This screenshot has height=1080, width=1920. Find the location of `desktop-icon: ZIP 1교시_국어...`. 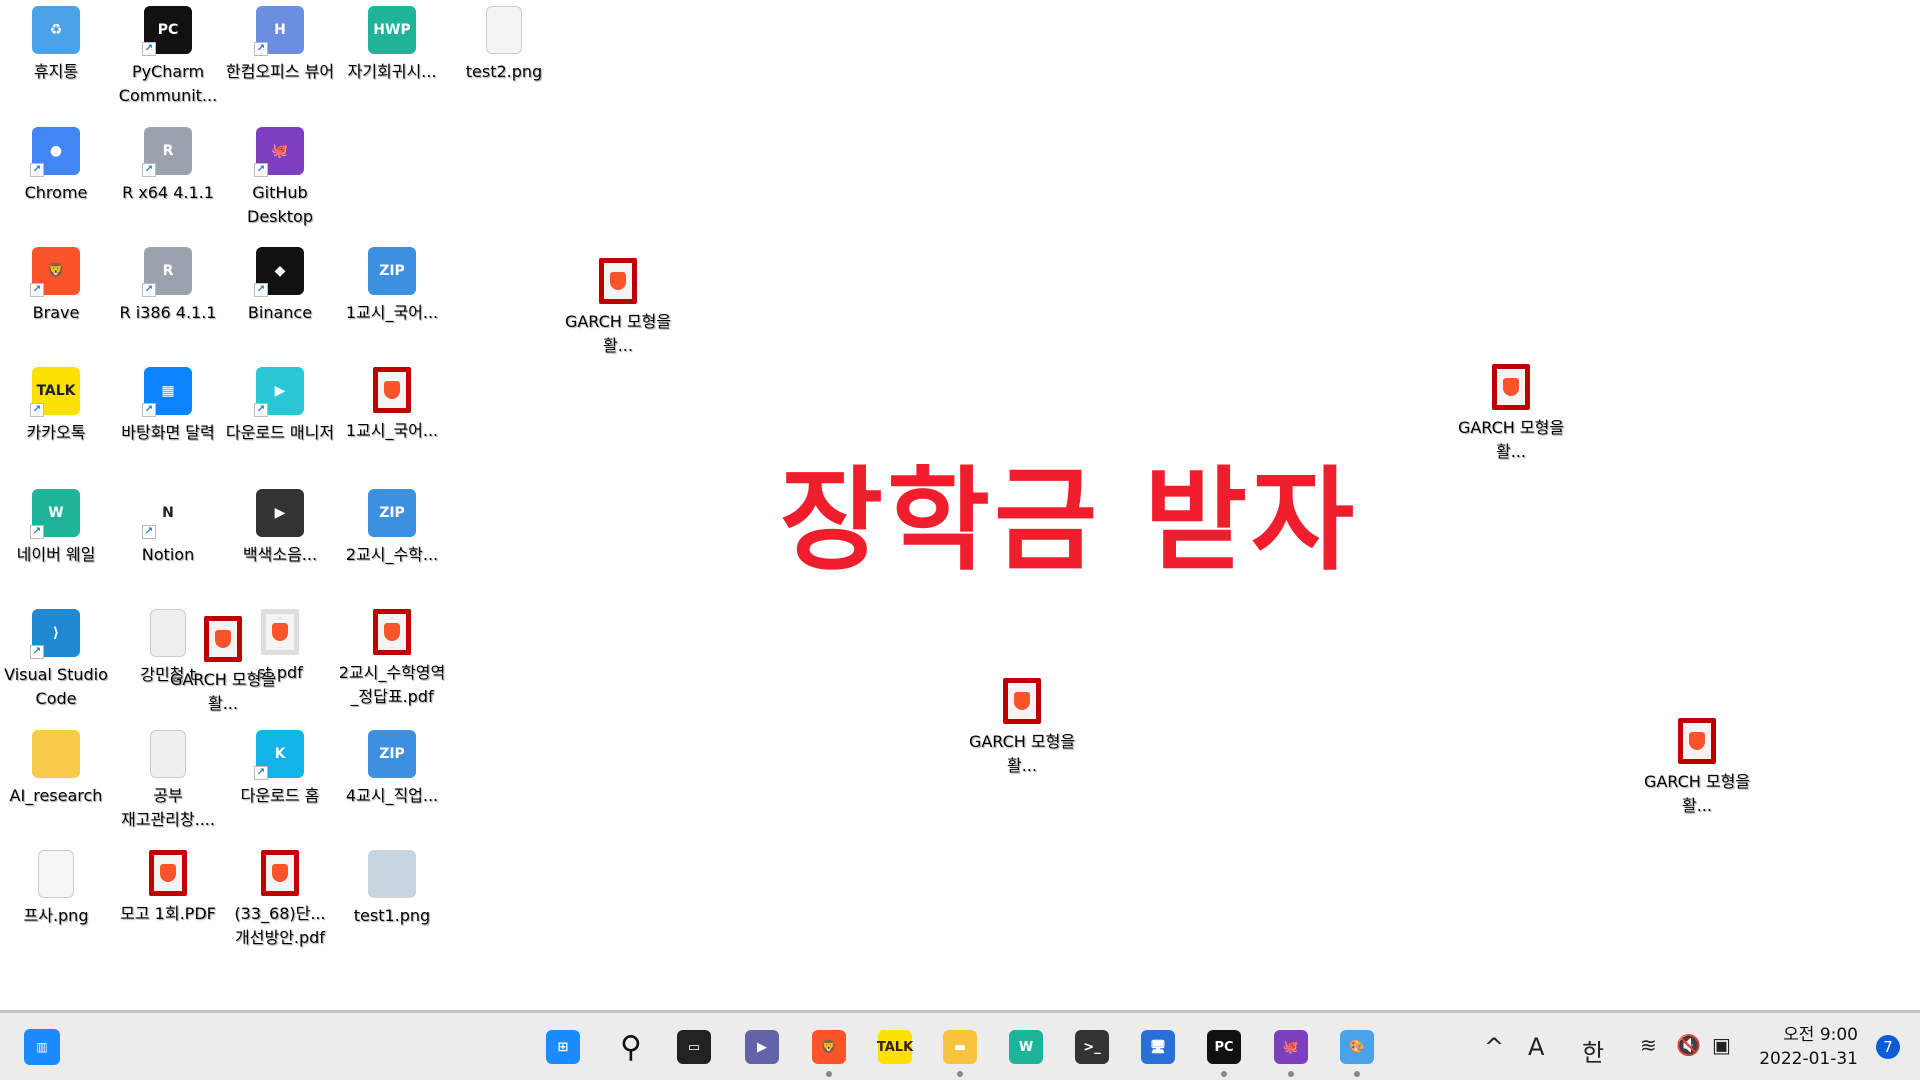

desktop-icon: ZIP 1교시_국어... is located at coordinates (392, 286).